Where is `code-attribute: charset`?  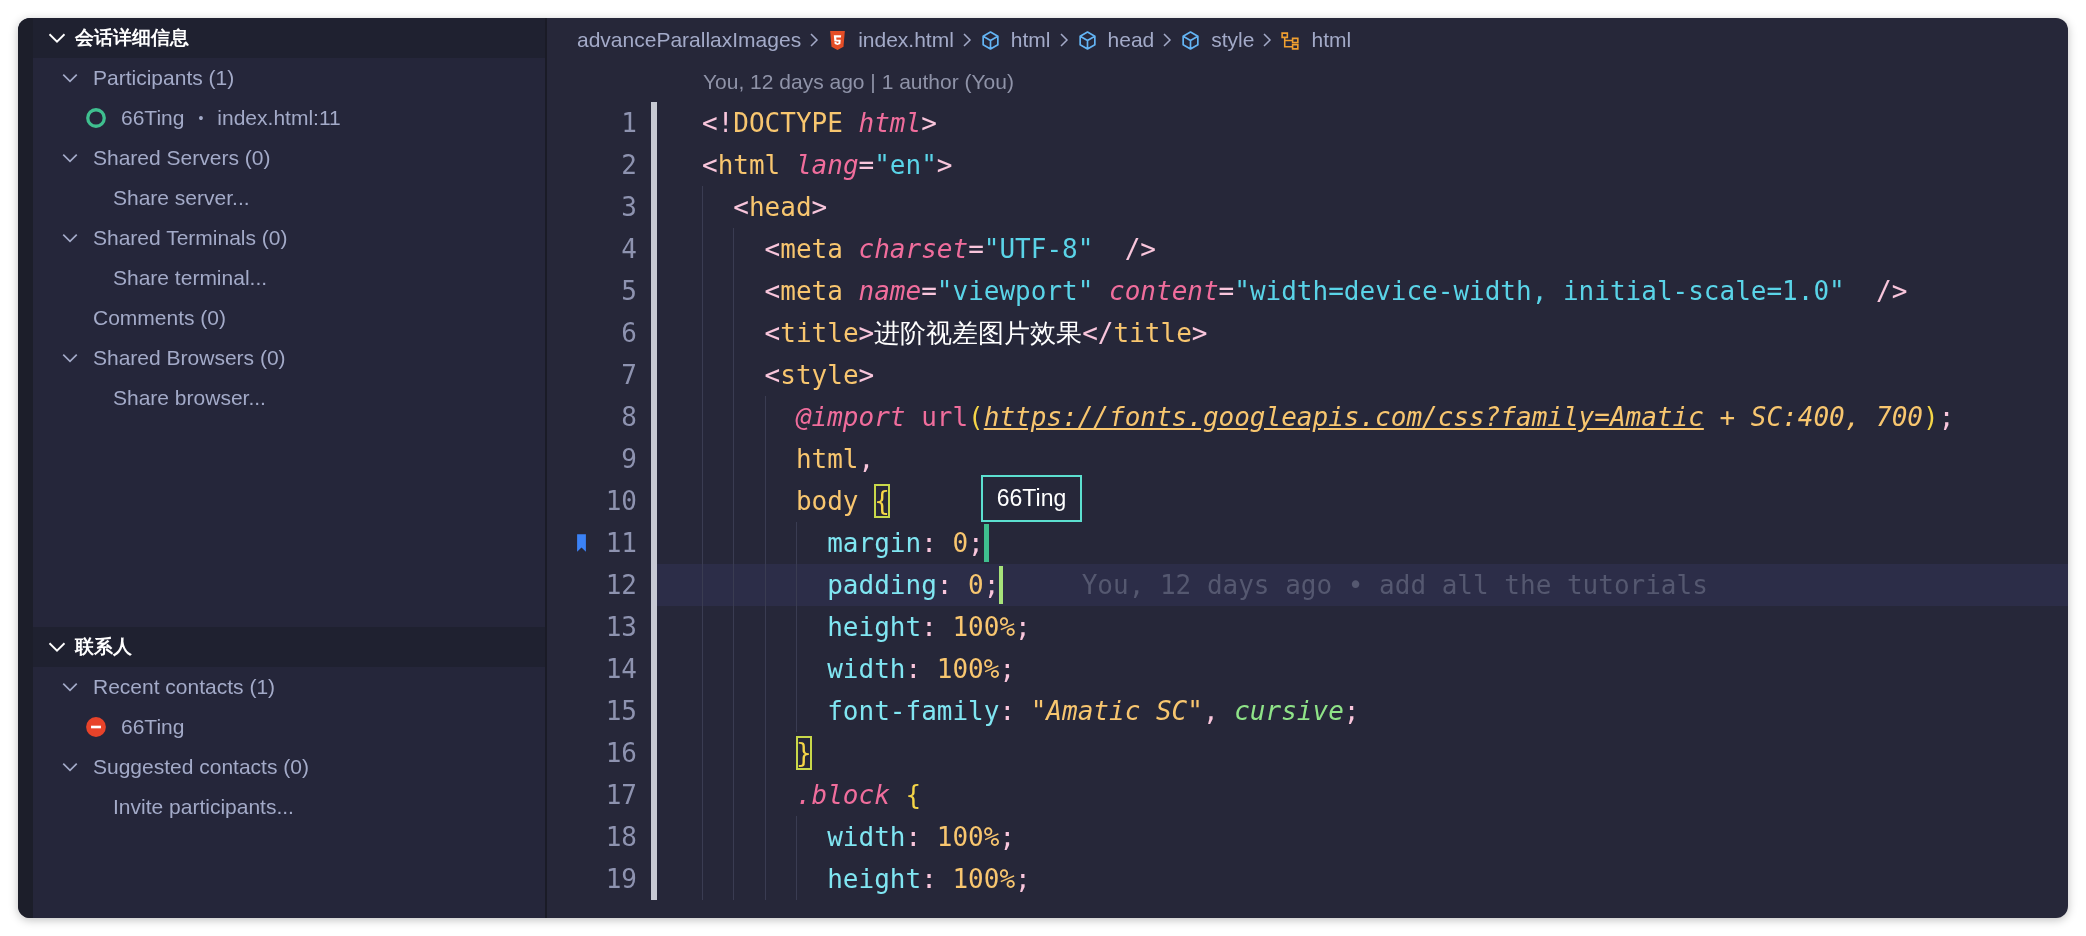 code-attribute: charset is located at coordinates (913, 249).